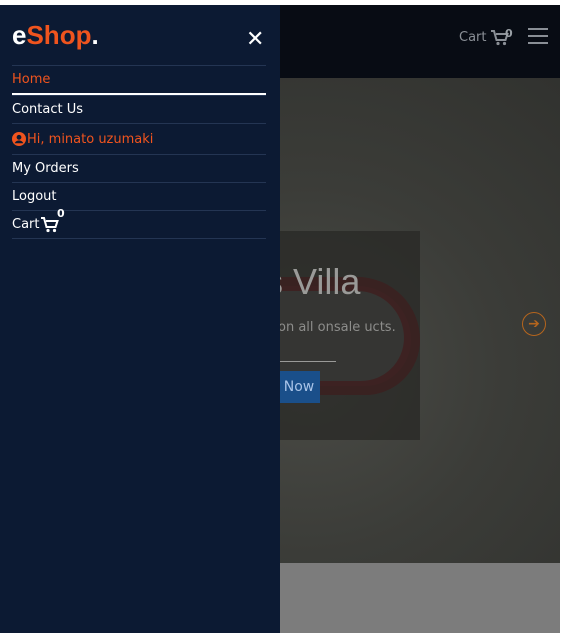  Describe the element at coordinates (47, 109) in the screenshot. I see `menu-item-label: Contact Us` at that location.